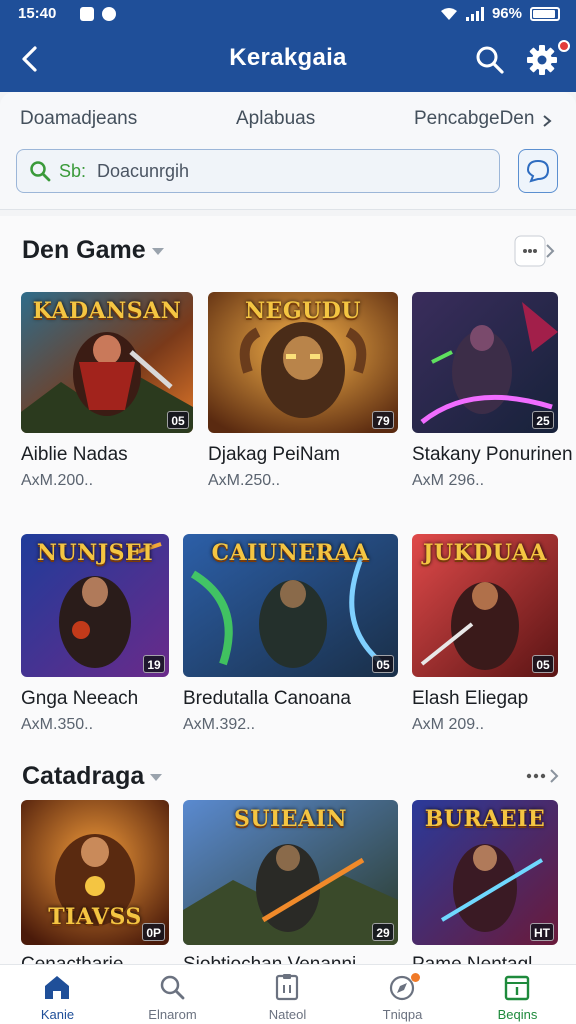 The width and height of the screenshot is (576, 1024). I want to click on game-thumbnail: SUIEAIN 29, so click(290, 872).